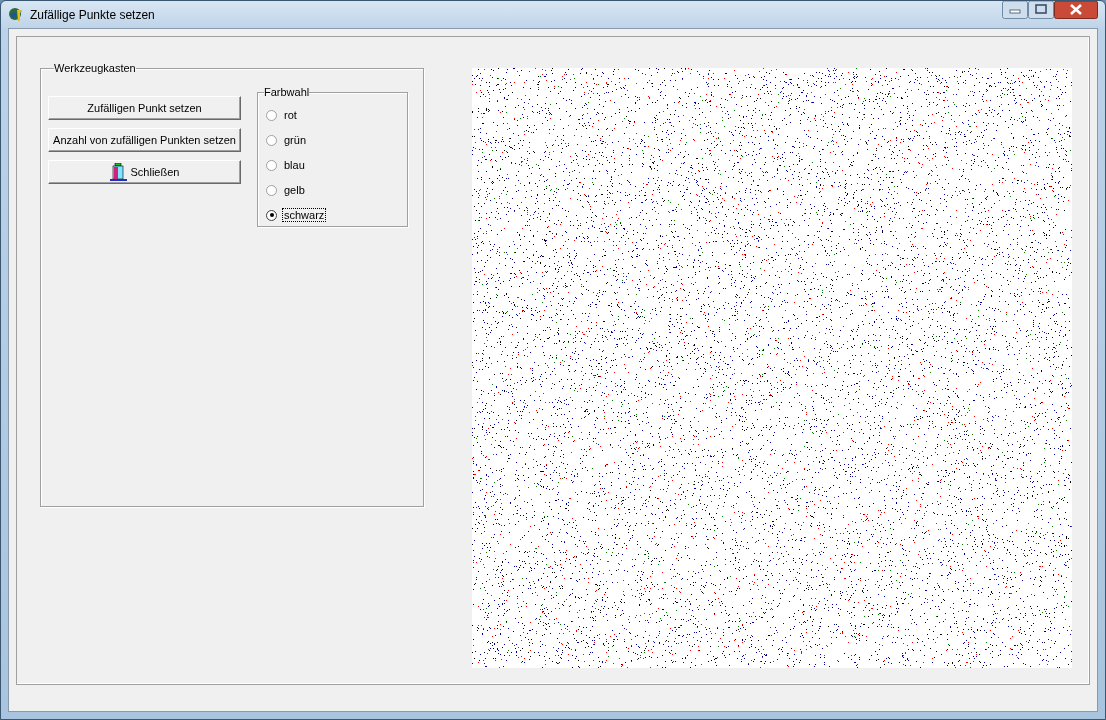 This screenshot has height=720, width=1106. Describe the element at coordinates (287, 92) in the screenshot. I see `group-title: Farbwahl` at that location.